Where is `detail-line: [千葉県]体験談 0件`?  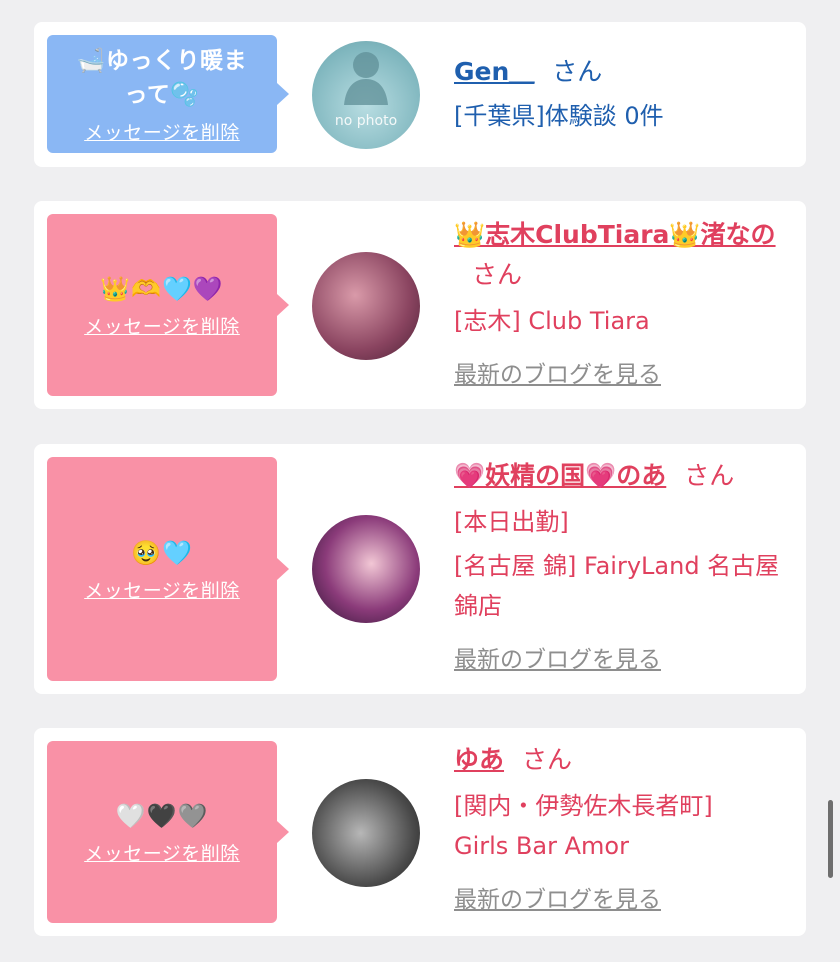
detail-line: [千葉県]体験談 0件 is located at coordinates (559, 116).